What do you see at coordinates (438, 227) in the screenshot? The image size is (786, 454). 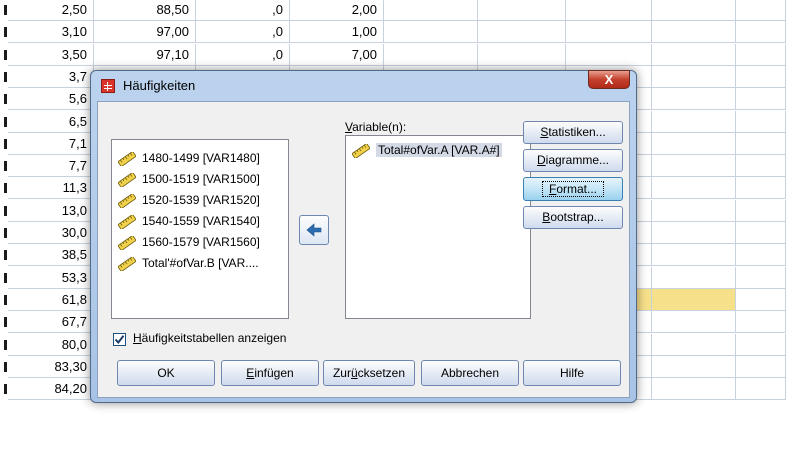 I see `selected-variable-list: Total#ofVar.A [VAR.A#]` at bounding box center [438, 227].